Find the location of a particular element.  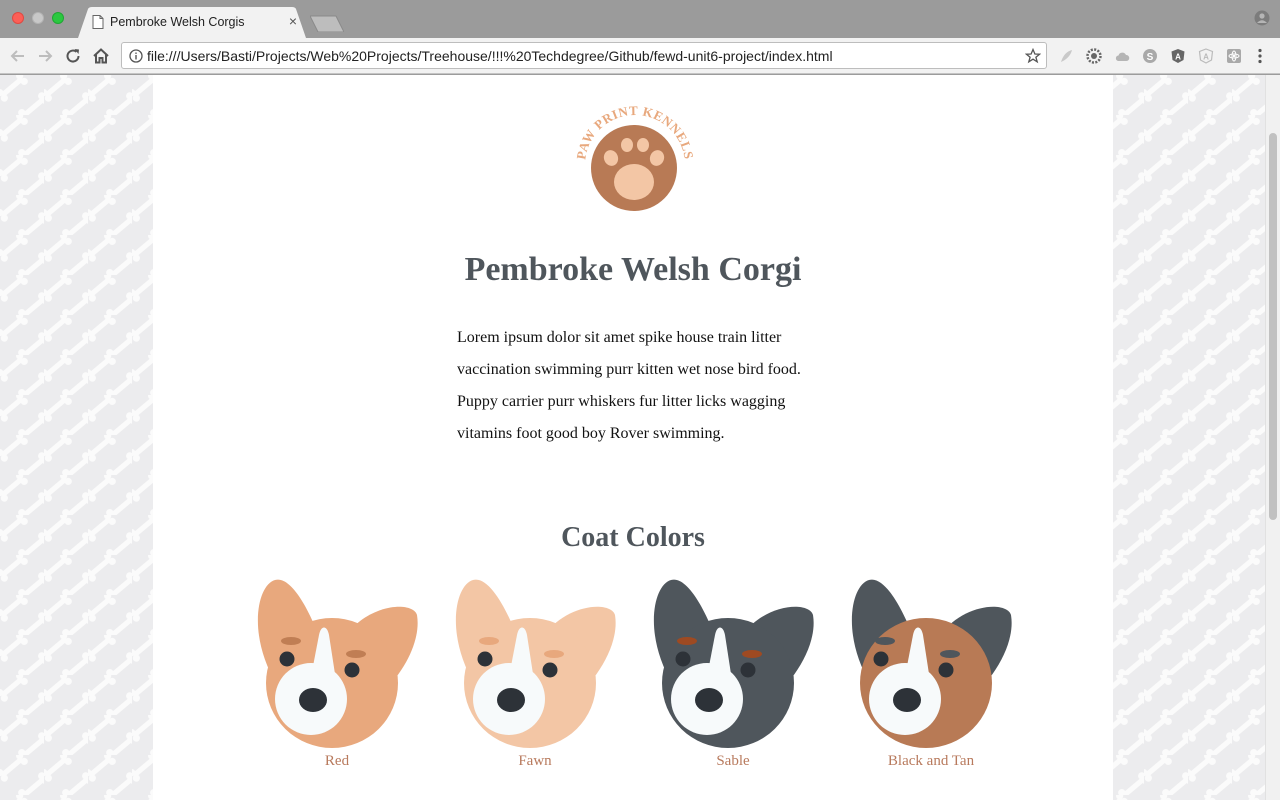

extension-feather-icon is located at coordinates (1066, 56).